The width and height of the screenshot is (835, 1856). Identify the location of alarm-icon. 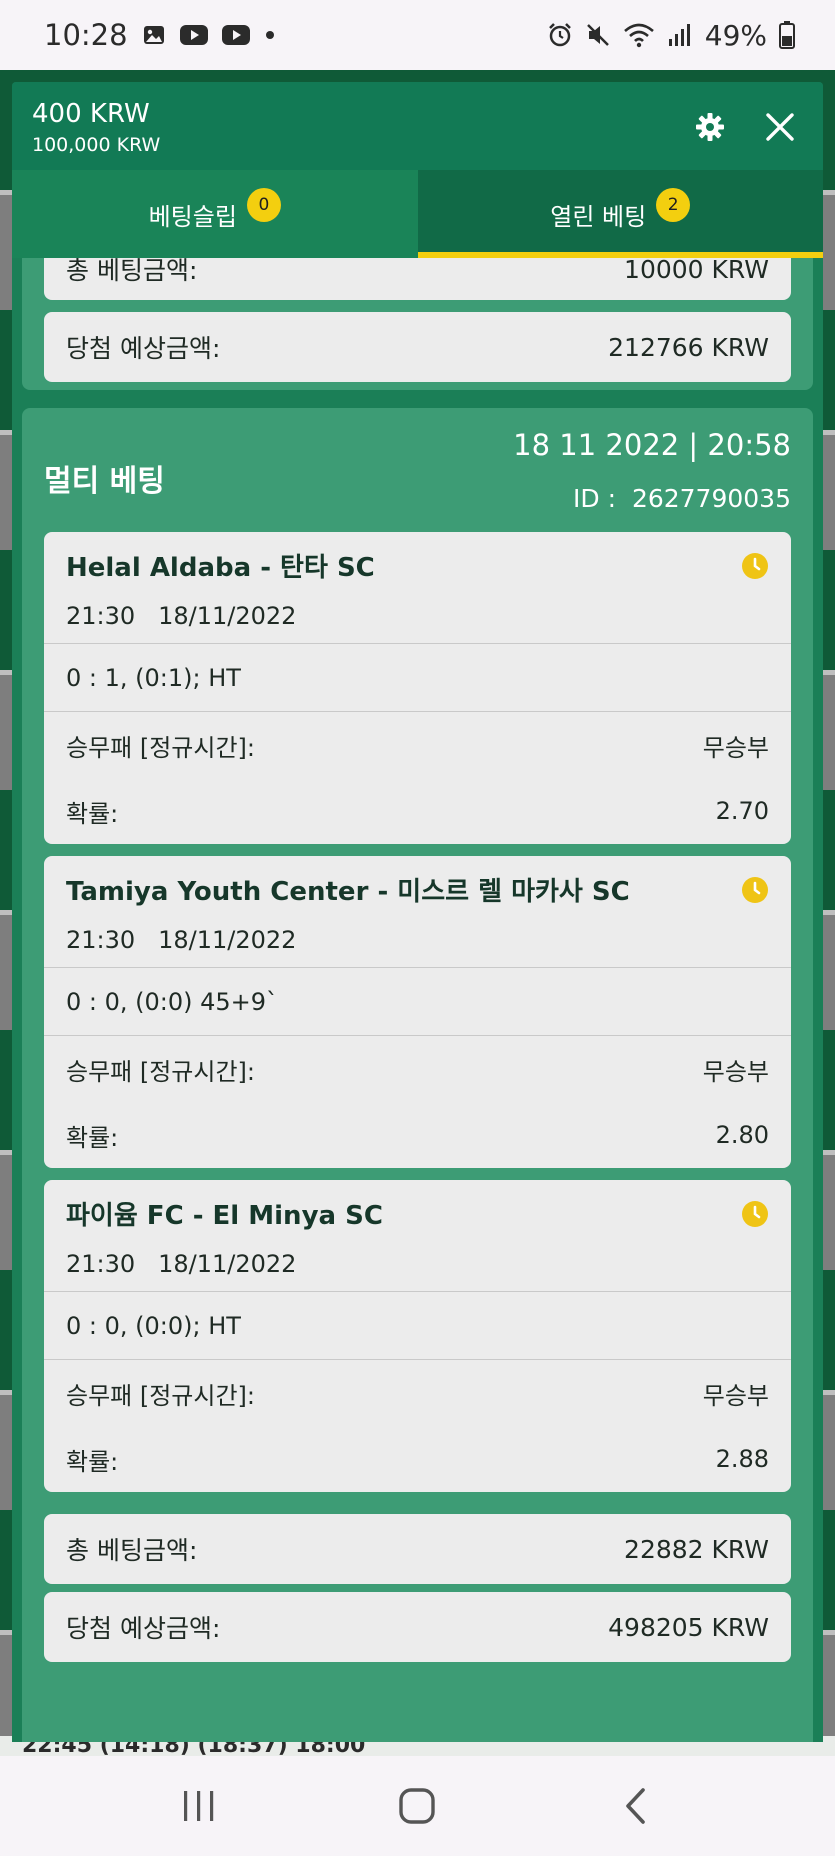
(560, 35).